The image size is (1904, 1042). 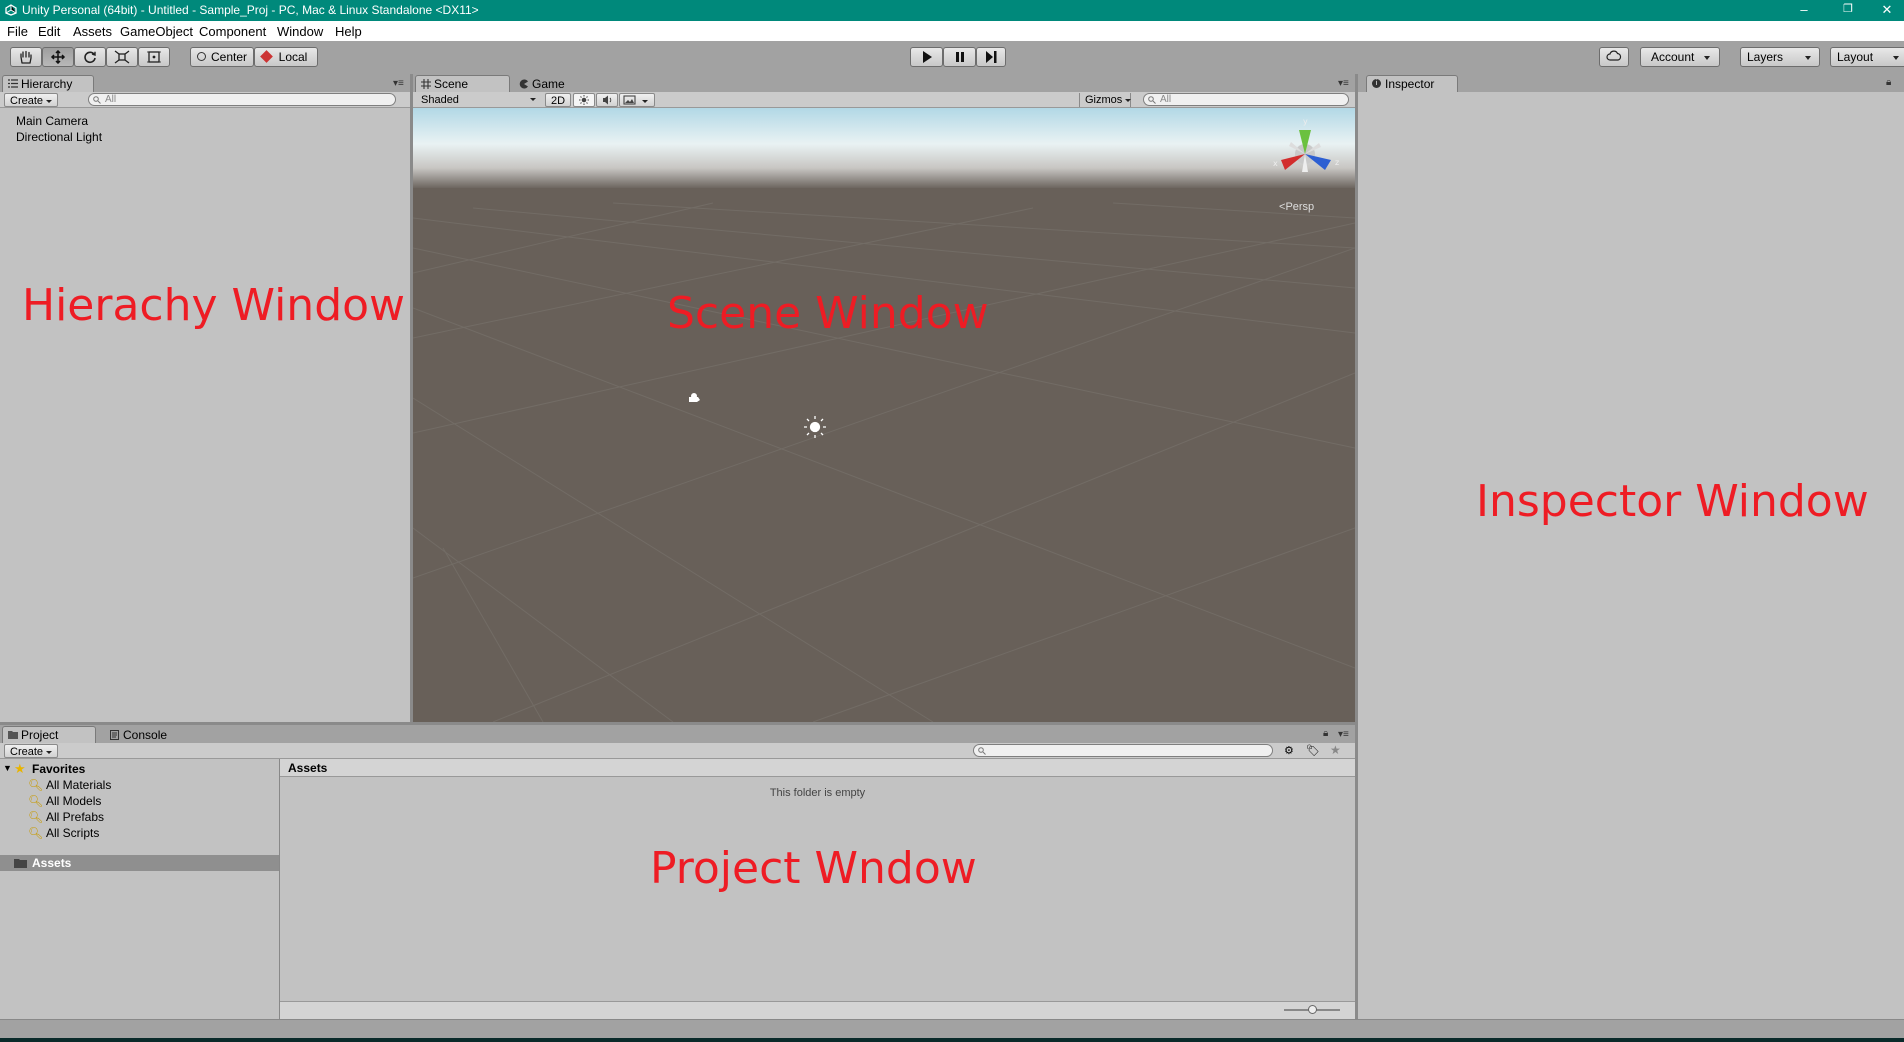 What do you see at coordinates (222, 57) in the screenshot?
I see `pivot-mode-button: Center` at bounding box center [222, 57].